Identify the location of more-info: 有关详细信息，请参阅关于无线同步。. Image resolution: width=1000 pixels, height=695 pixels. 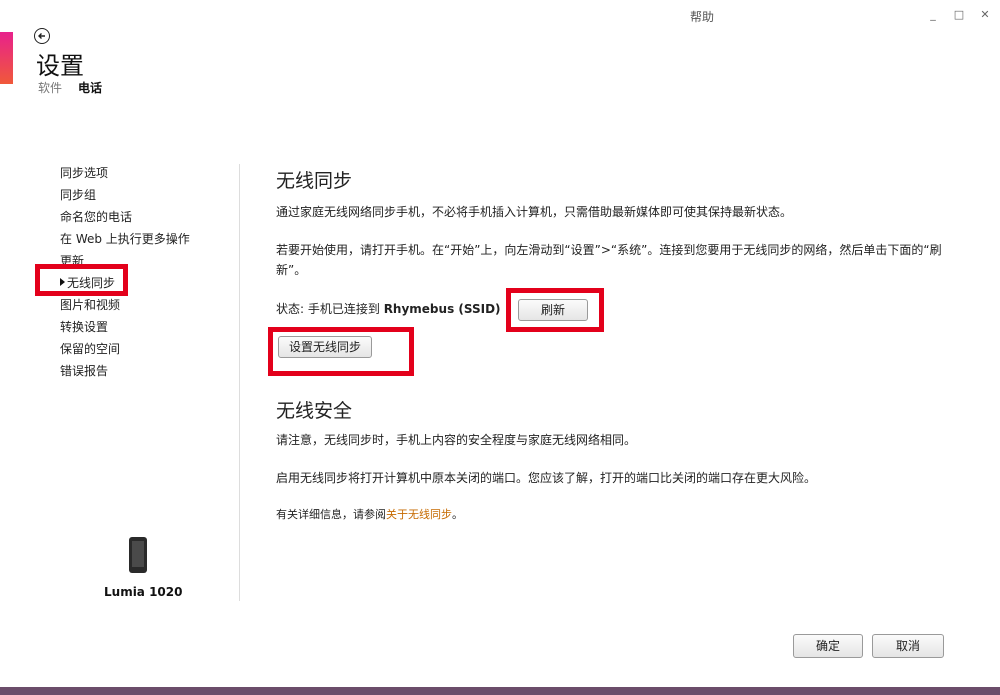
(369, 515).